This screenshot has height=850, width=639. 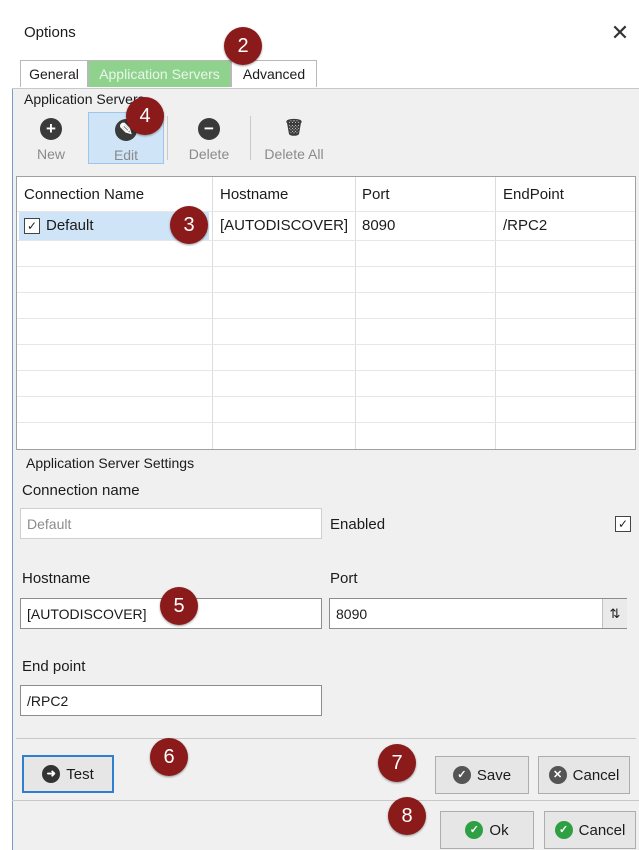 I want to click on callout-badge: 6, so click(x=169, y=757).